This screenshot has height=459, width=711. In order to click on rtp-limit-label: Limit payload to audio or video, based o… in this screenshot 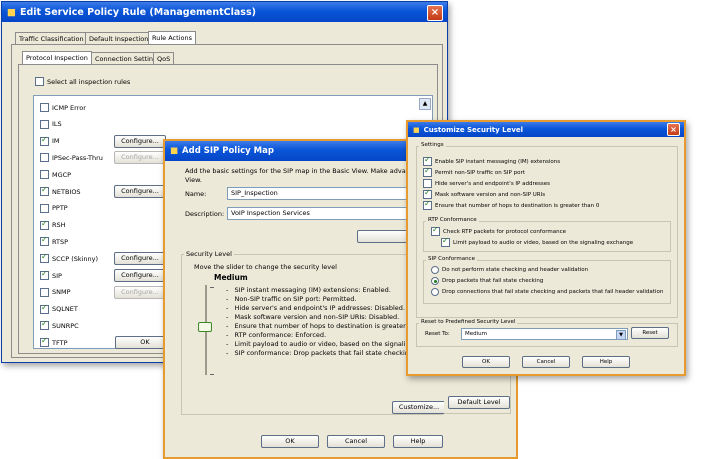, I will do `click(543, 242)`.